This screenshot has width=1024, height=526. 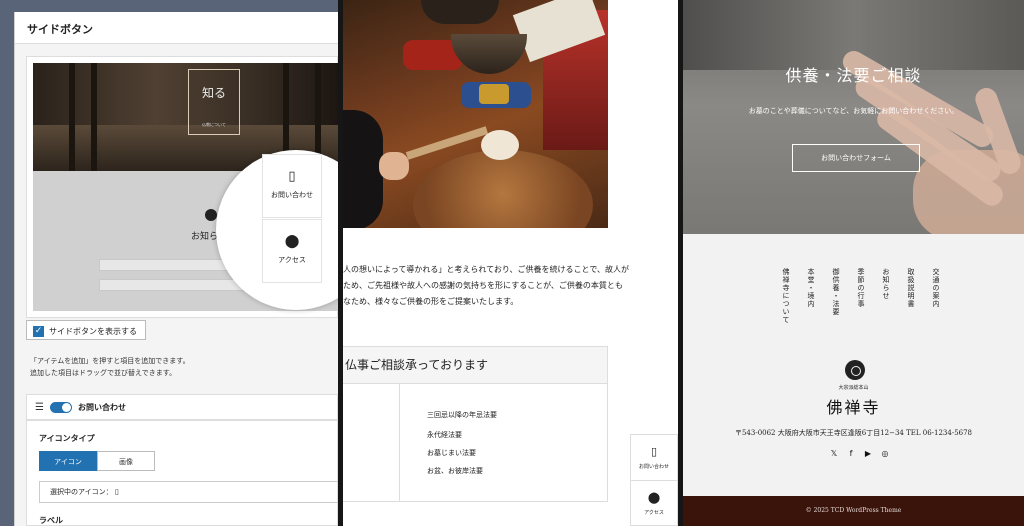 I want to click on preview-side-button-label: アクセス, so click(x=292, y=260).